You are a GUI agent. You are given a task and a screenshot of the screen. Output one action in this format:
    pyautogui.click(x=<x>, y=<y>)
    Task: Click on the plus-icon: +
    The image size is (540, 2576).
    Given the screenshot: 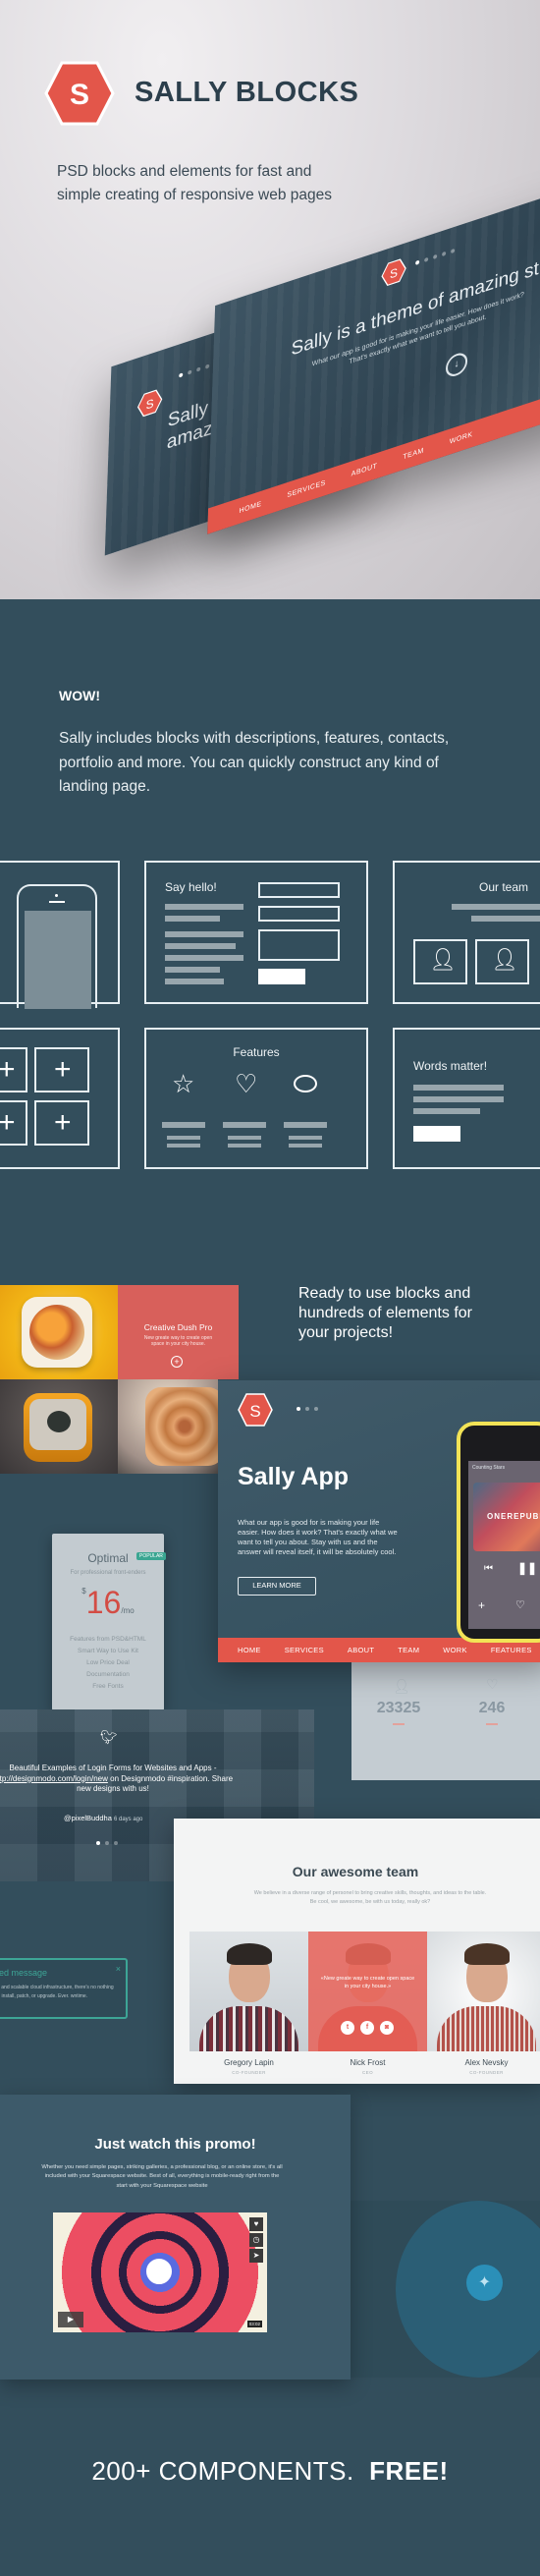 What is the action you would take?
    pyautogui.click(x=8, y=1122)
    